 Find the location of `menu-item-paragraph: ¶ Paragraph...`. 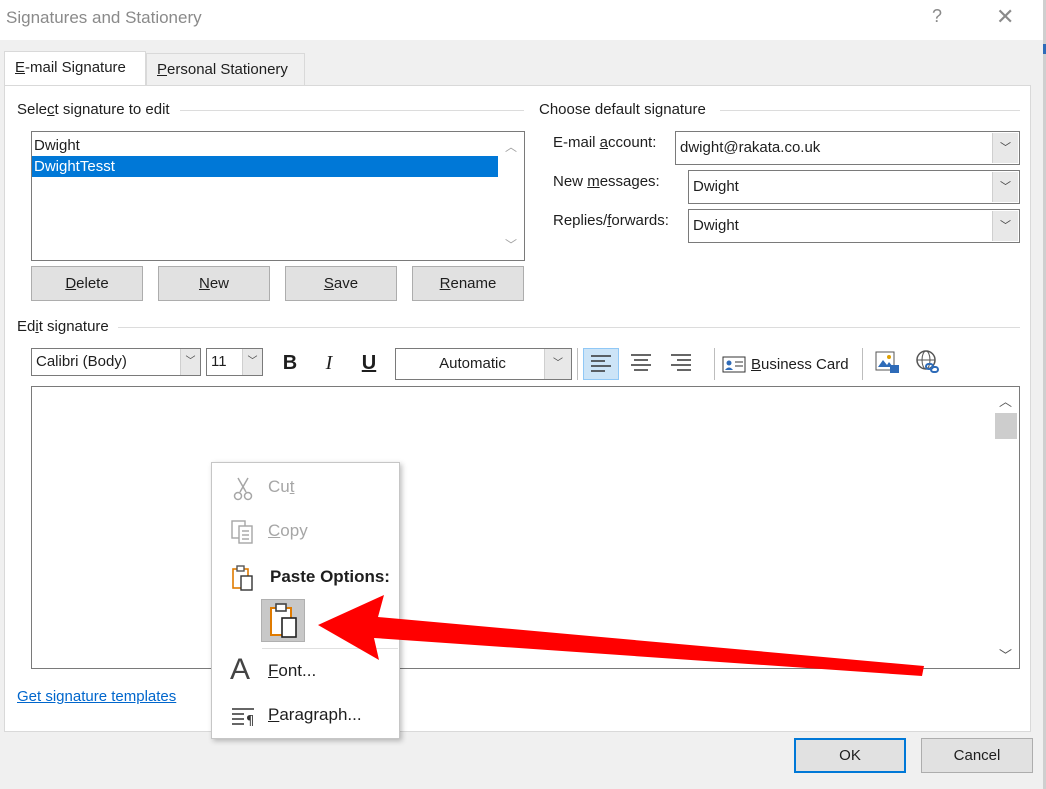

menu-item-paragraph: ¶ Paragraph... is located at coordinates (305, 715).